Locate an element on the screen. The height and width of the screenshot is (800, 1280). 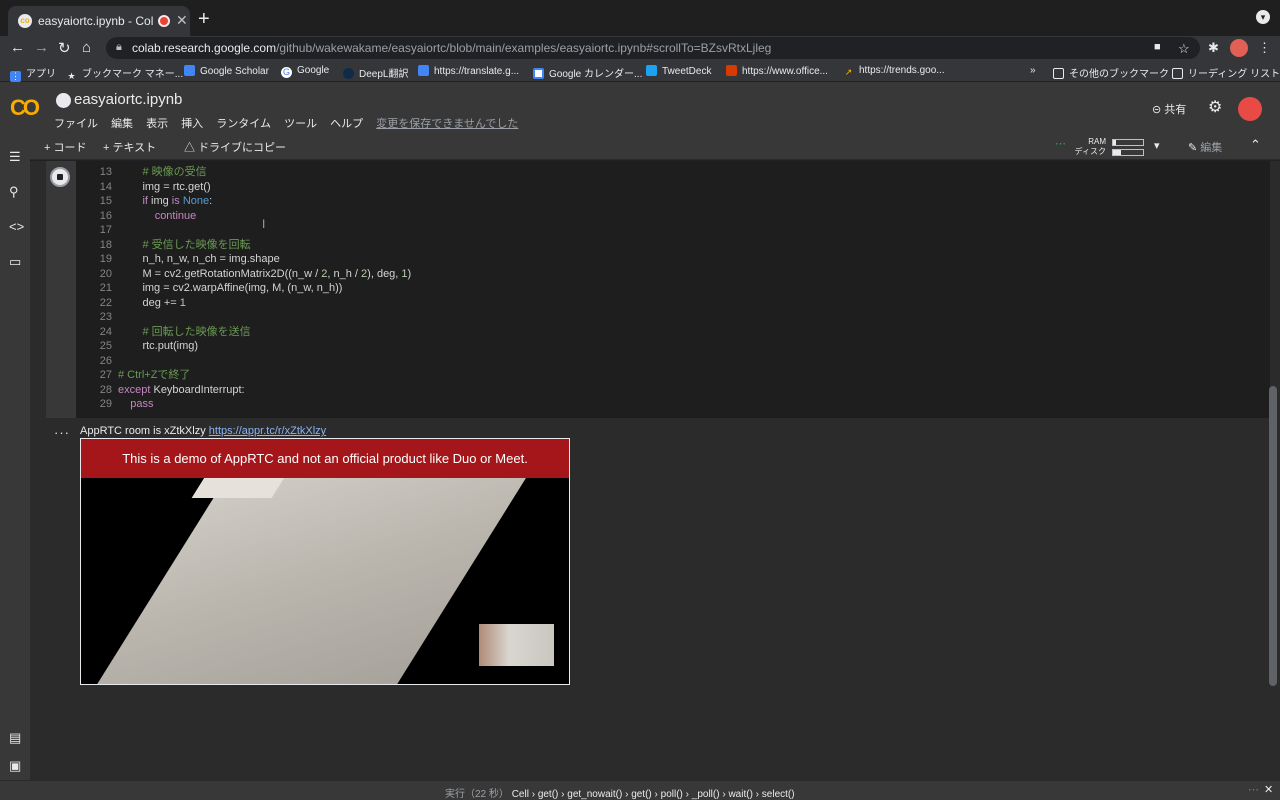
code-line: 22 deg += 1 is located at coordinates (244, 303).